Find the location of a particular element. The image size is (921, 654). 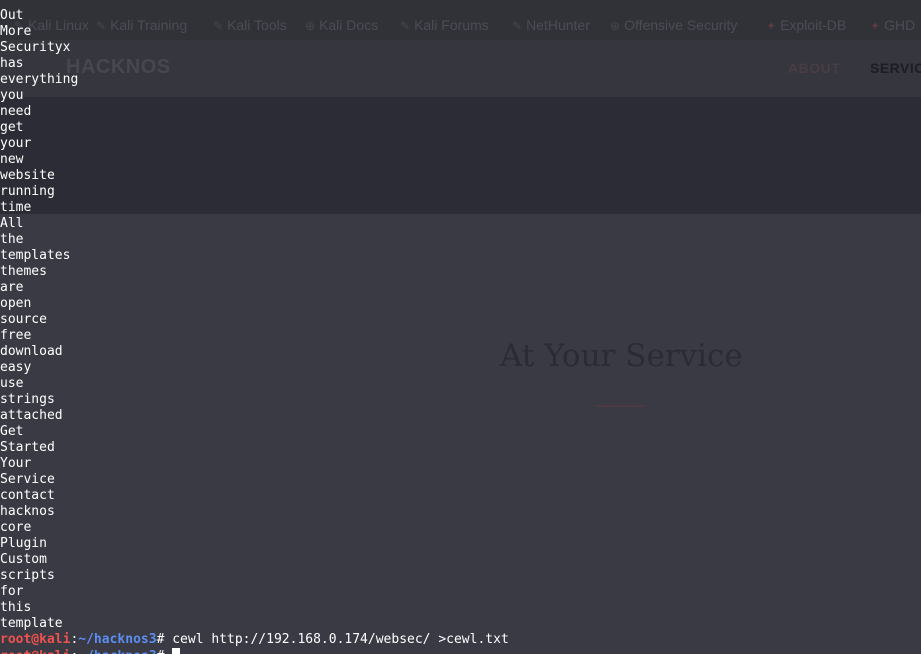

terminal-output-line: website is located at coordinates (27, 175).